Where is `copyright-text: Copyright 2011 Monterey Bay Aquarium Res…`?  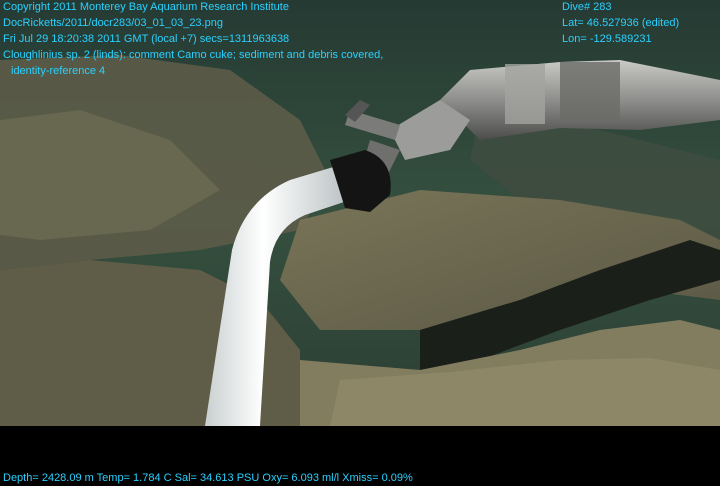
copyright-text: Copyright 2011 Monterey Bay Aquarium Res… is located at coordinates (146, 7).